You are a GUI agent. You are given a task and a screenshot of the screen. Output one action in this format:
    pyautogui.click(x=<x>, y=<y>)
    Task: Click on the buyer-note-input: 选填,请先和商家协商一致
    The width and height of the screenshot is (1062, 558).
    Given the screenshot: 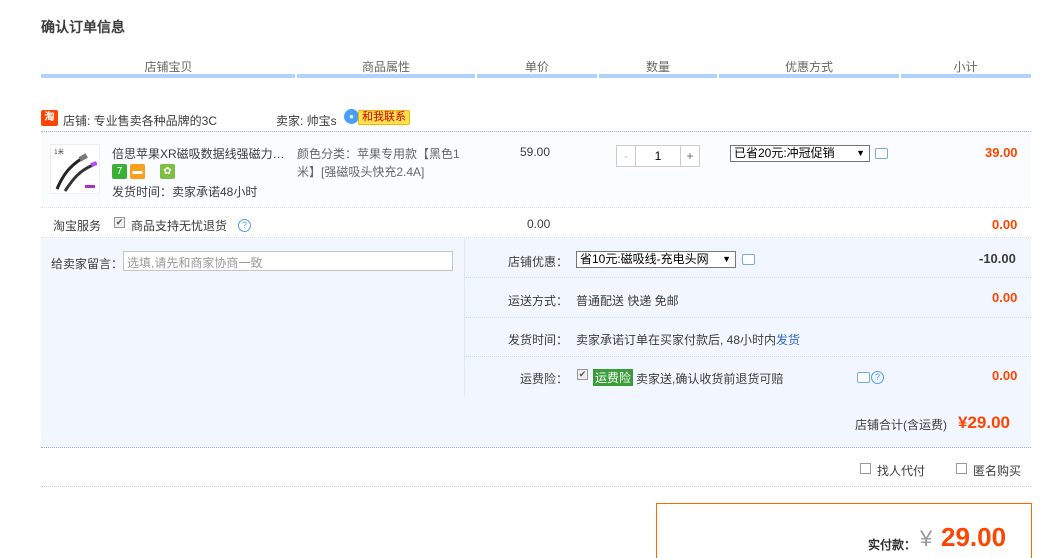 What is the action you would take?
    pyautogui.click(x=288, y=261)
    